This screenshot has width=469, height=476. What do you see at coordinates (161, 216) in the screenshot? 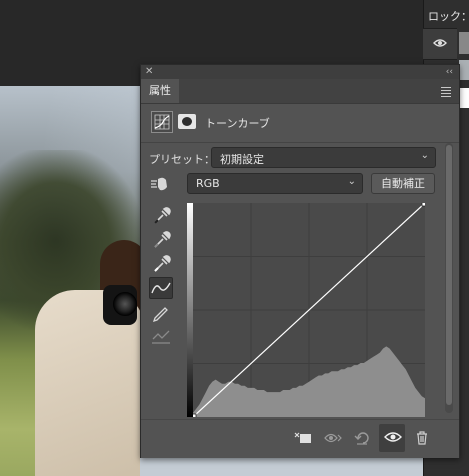
I see `black-point-eyedropper-icon` at bounding box center [161, 216].